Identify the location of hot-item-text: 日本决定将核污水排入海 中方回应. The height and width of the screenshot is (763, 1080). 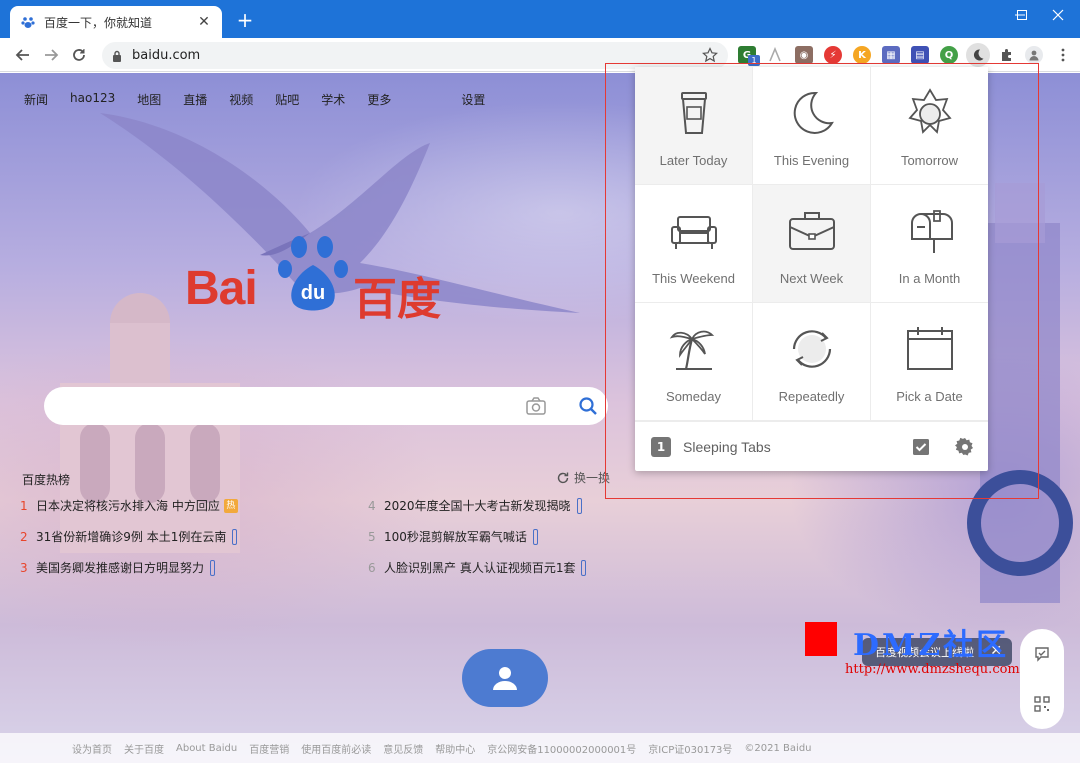
(128, 506).